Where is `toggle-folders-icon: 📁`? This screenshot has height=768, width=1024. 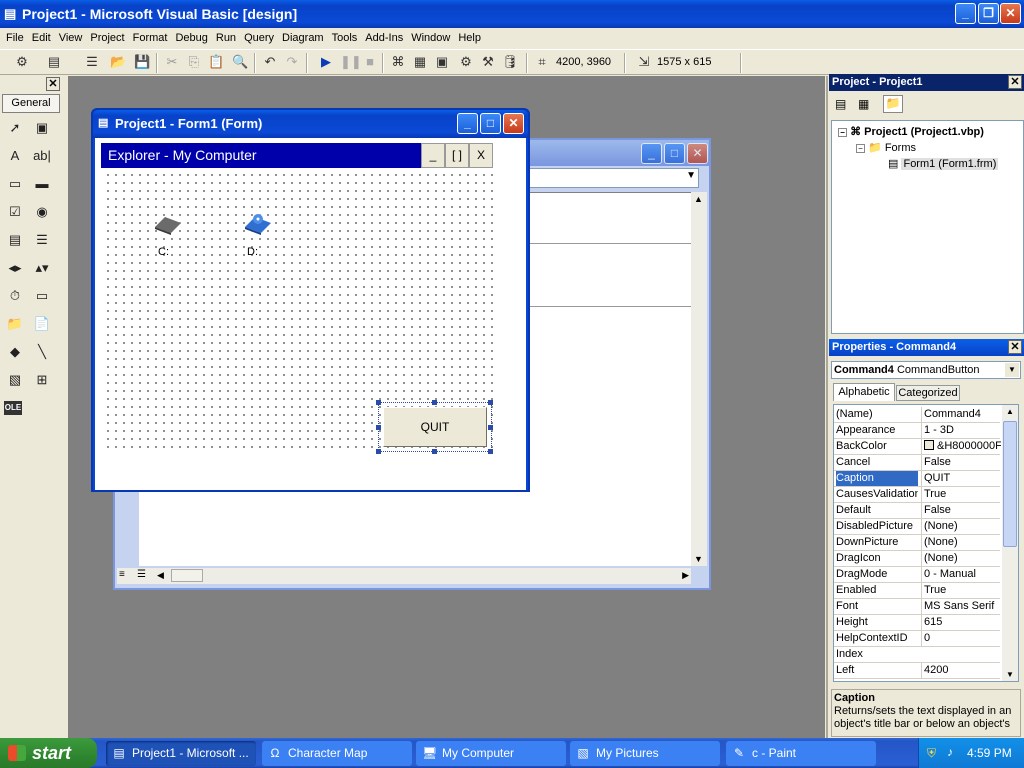
toggle-folders-icon: 📁 is located at coordinates (893, 104).